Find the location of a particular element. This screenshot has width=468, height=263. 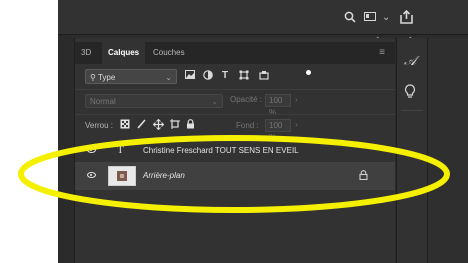

tab-3d: 3D is located at coordinates (86, 53).